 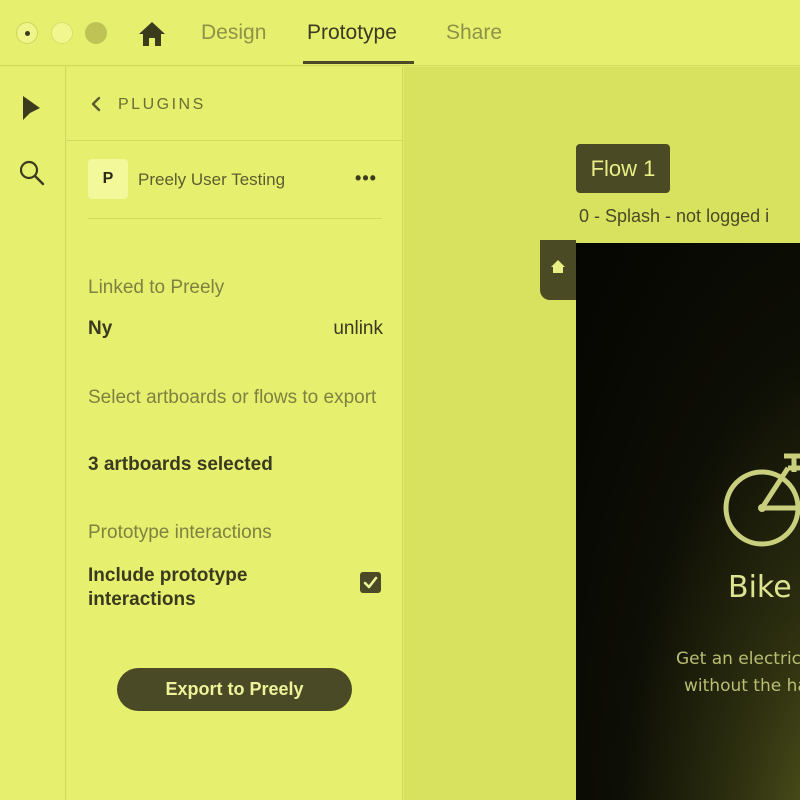 What do you see at coordinates (623, 168) in the screenshot?
I see `flow-label: Flow 1` at bounding box center [623, 168].